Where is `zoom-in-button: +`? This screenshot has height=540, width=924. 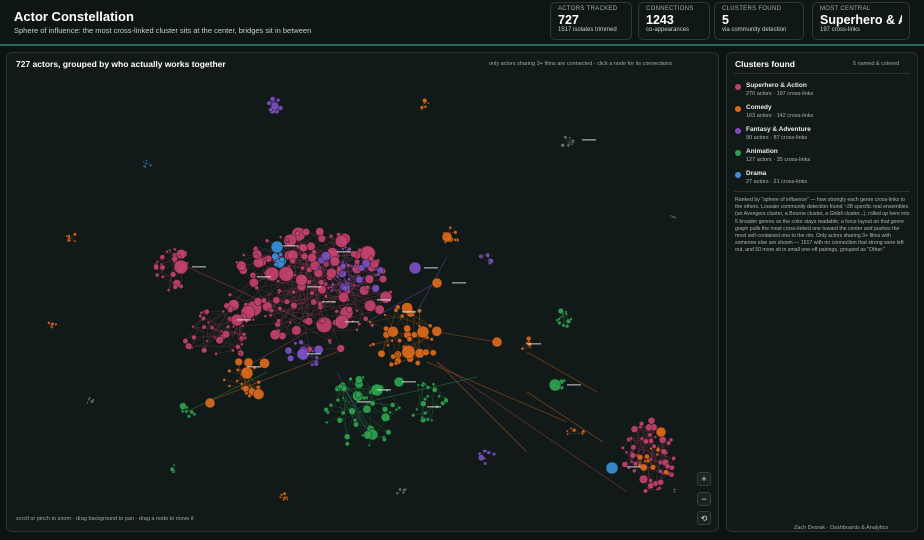
zoom-in-button: + is located at coordinates (704, 479).